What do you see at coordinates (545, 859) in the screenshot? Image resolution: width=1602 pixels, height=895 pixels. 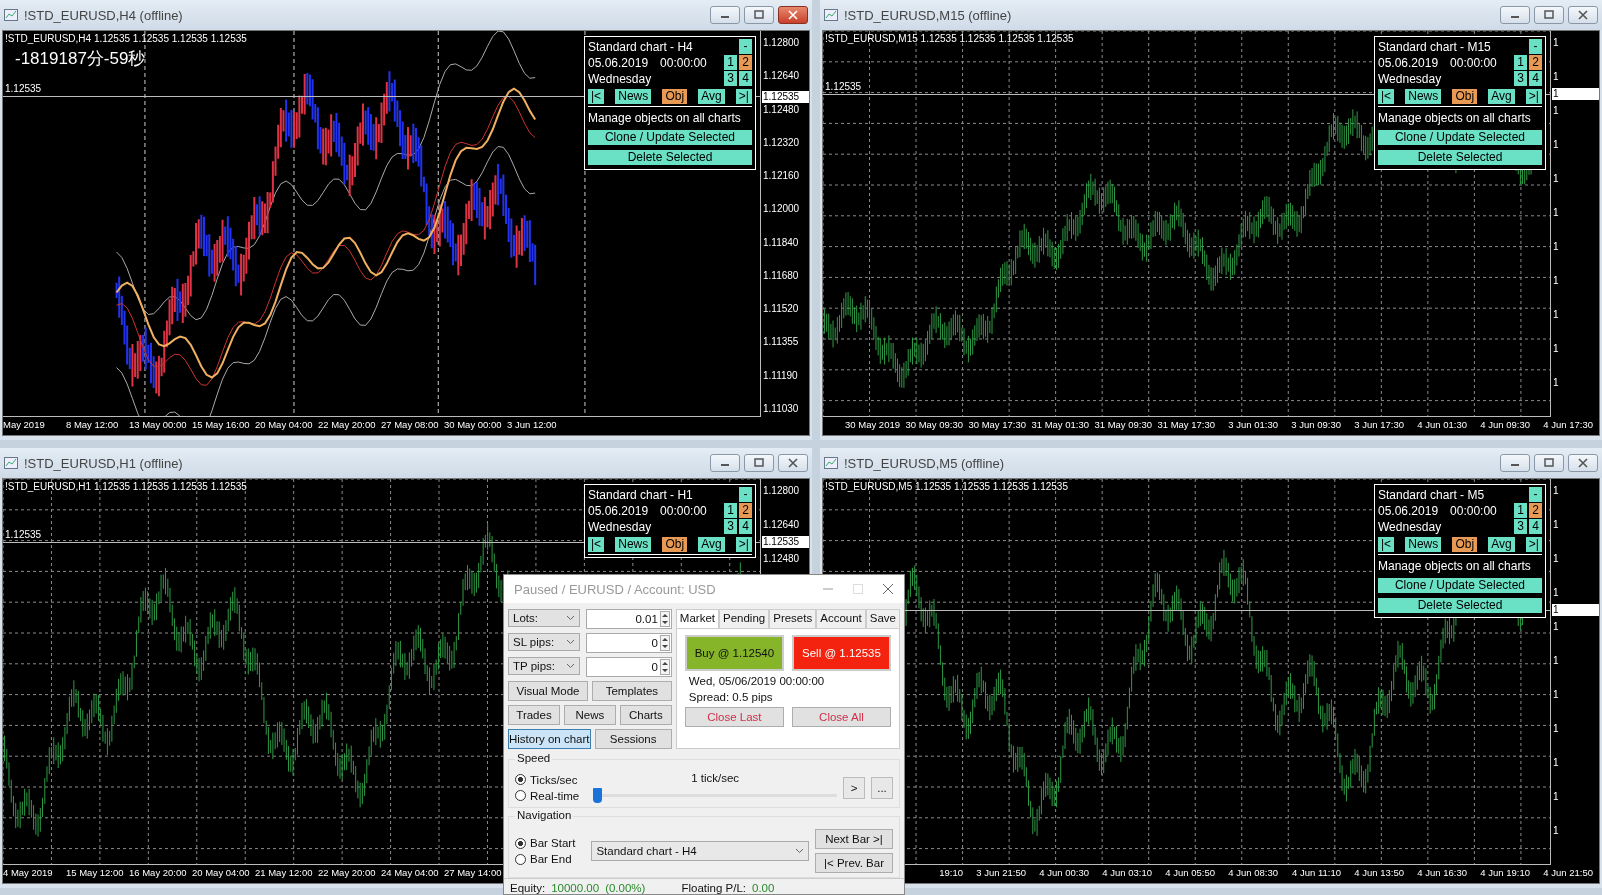 I see `radio-option: Bar End` at bounding box center [545, 859].